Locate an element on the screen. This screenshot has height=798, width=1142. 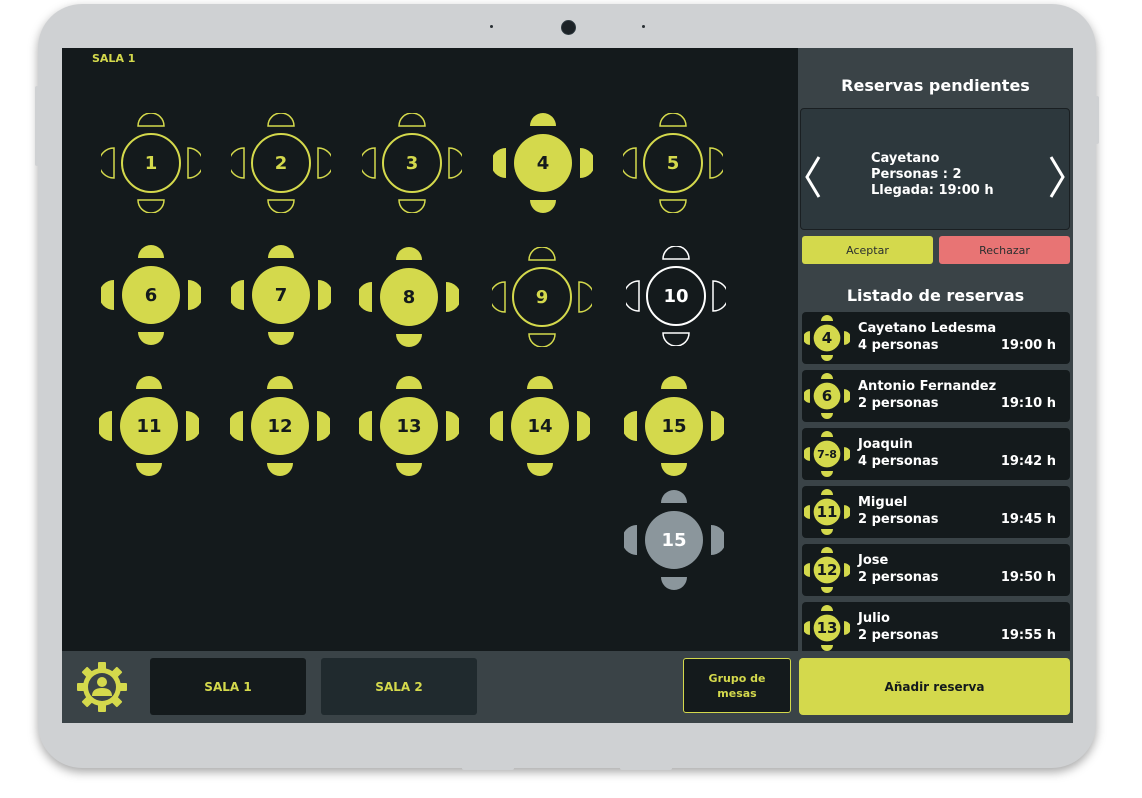
table-number: 12 is located at coordinates (280, 426).